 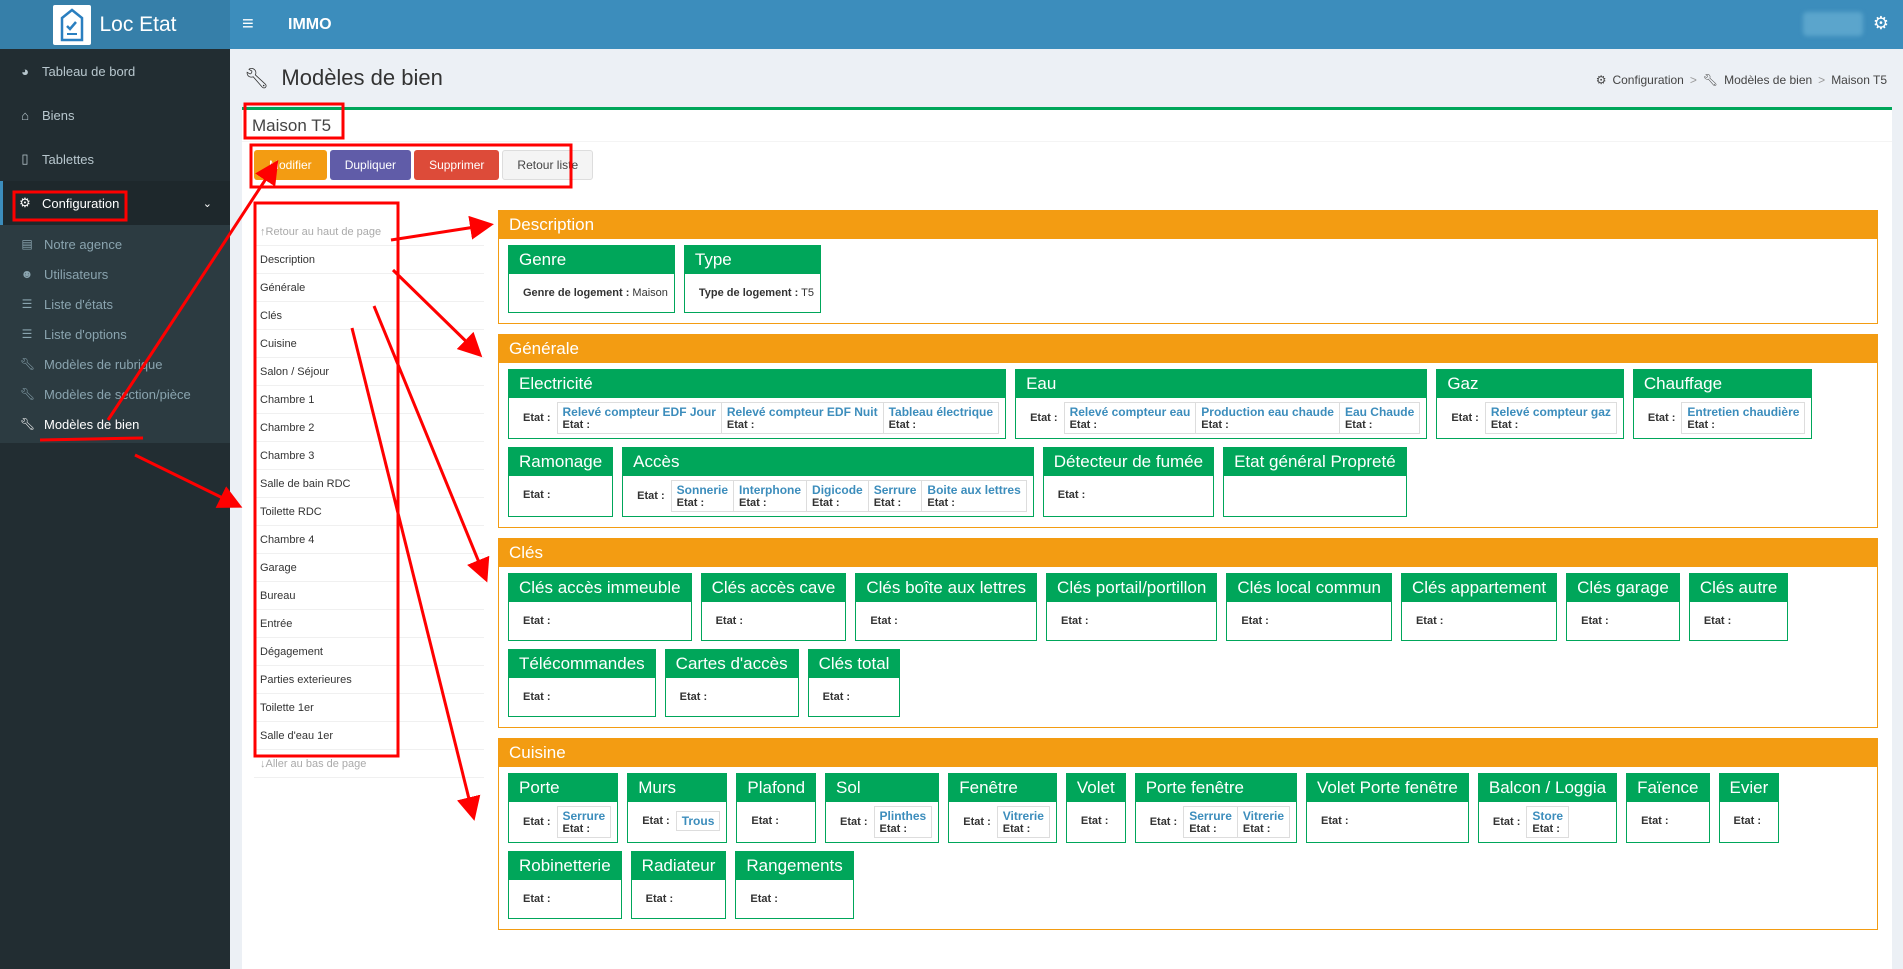 I want to click on section-nav-item: Garage, so click(x=369, y=568).